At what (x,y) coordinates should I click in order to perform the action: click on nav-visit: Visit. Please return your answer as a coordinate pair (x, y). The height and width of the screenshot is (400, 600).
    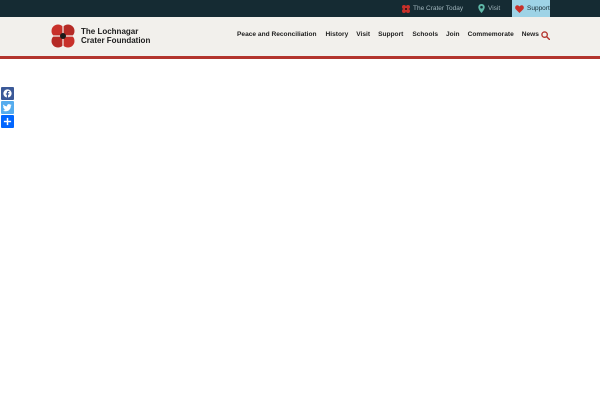
    Looking at the image, I should click on (363, 37).